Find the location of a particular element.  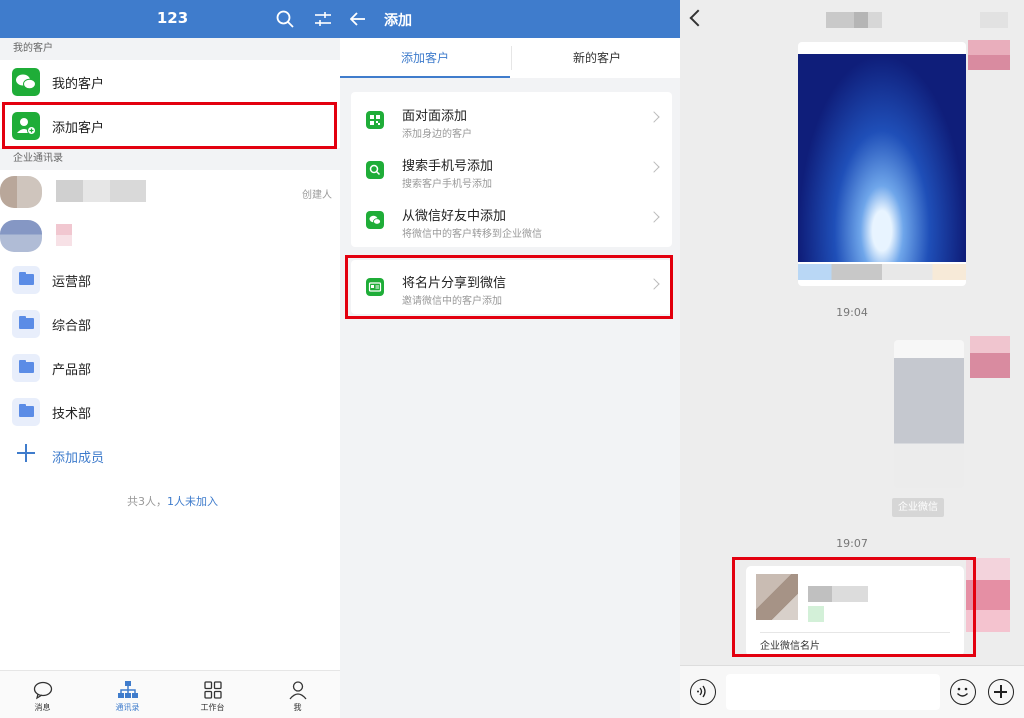

department-item: 产品部 is located at coordinates (170, 368).